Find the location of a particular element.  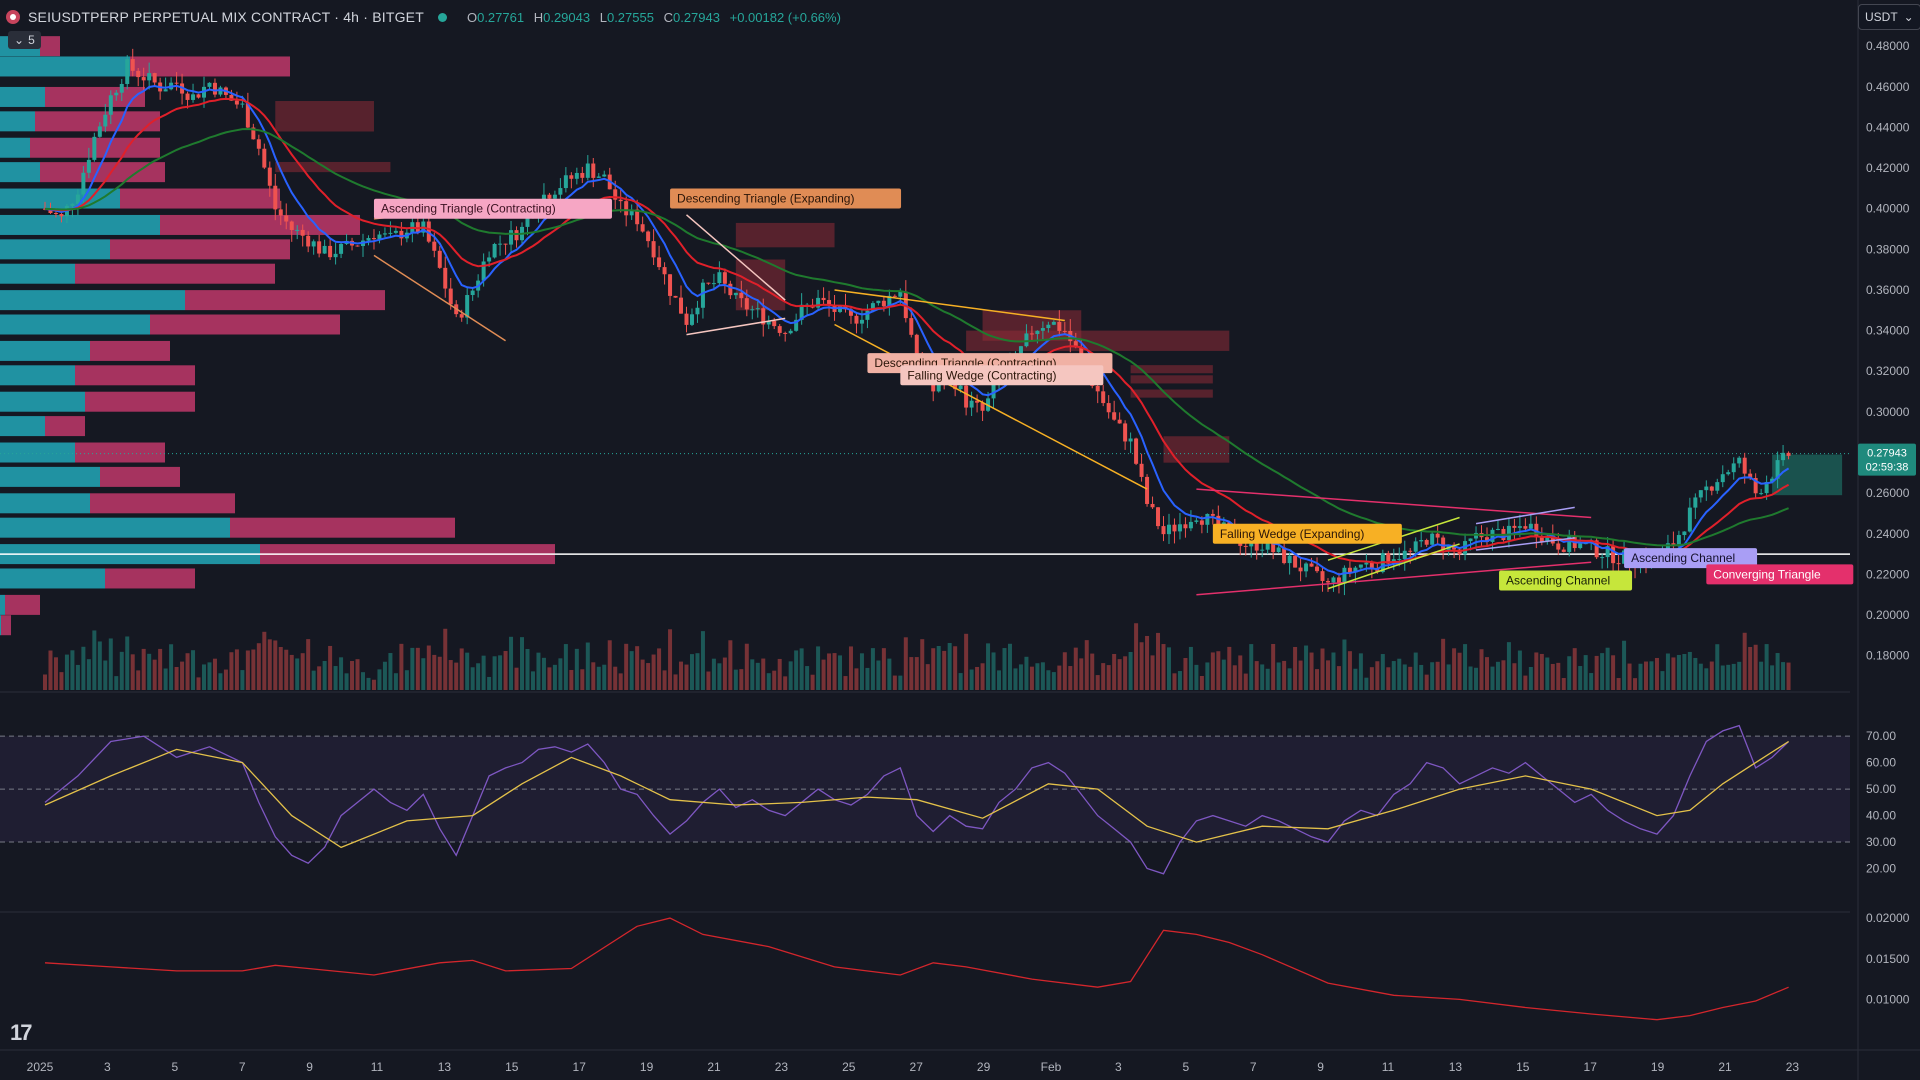

indicators-toggle-button: ⌄ 5 is located at coordinates (24, 40).